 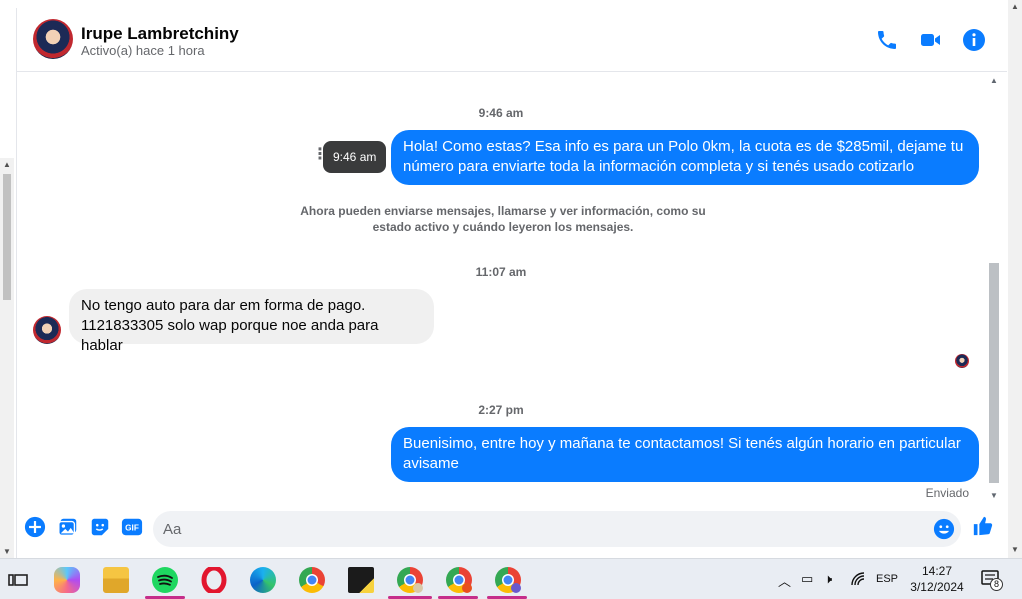 I want to click on video-camera-icon, so click(x=931, y=40).